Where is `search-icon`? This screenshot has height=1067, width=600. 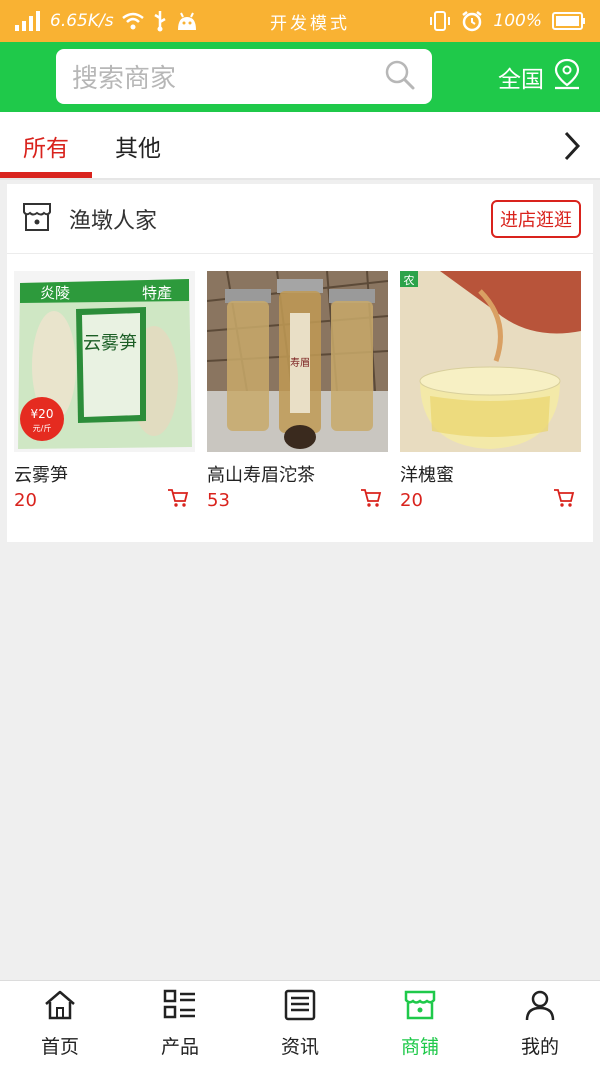
search-icon is located at coordinates (400, 77).